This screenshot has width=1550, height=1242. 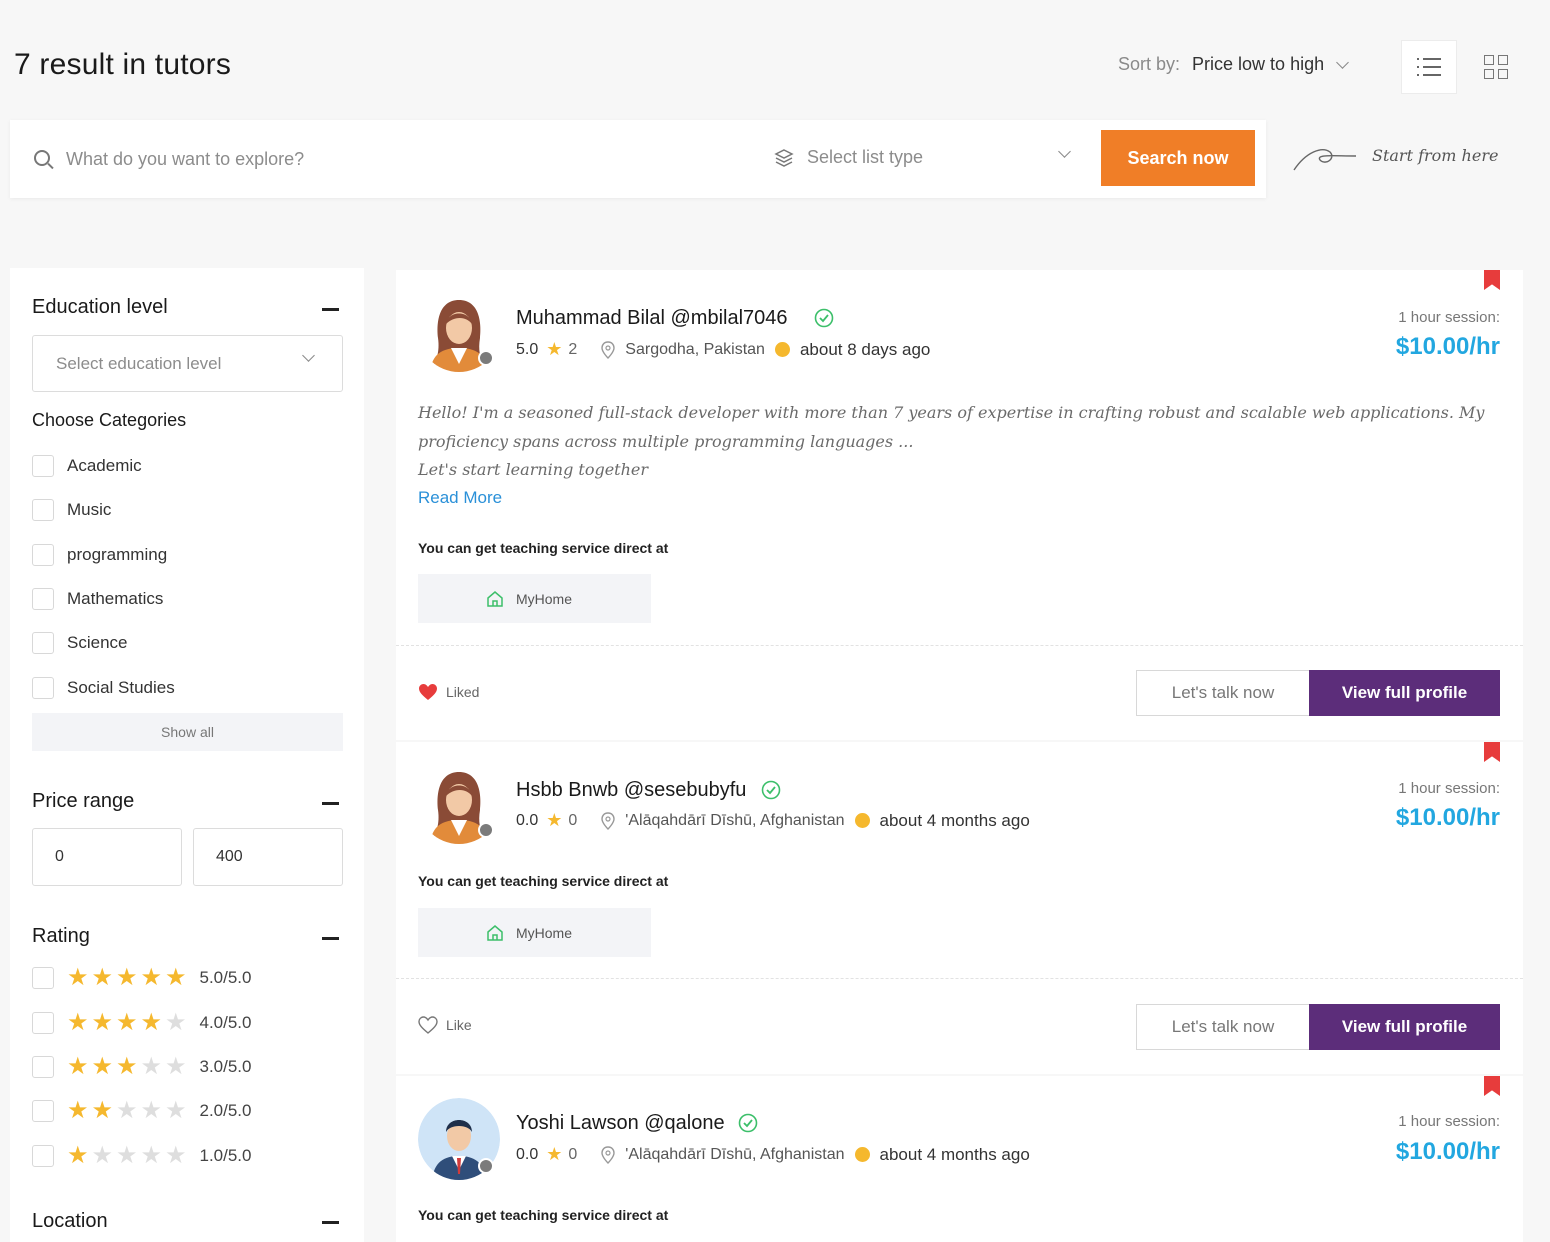 I want to click on category-label: programming, so click(x=117, y=554).